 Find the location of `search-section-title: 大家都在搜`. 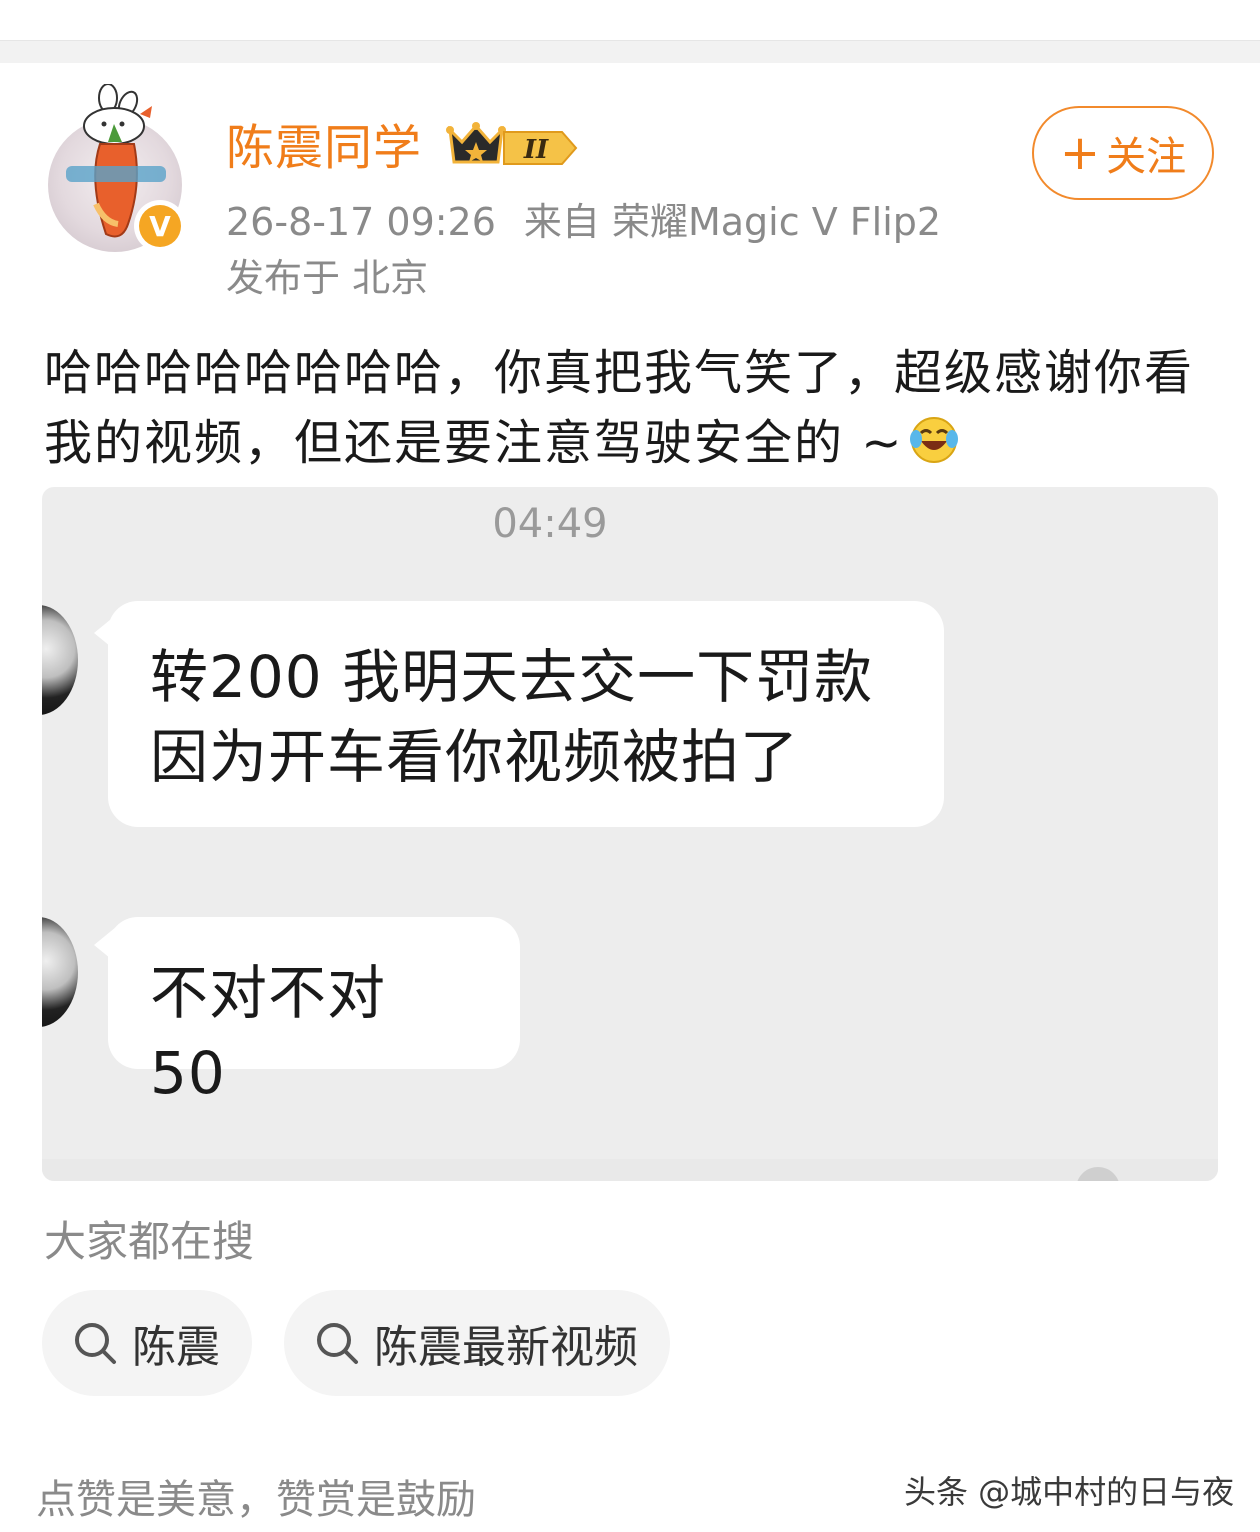

search-section-title: 大家都在搜 is located at coordinates (149, 1241).